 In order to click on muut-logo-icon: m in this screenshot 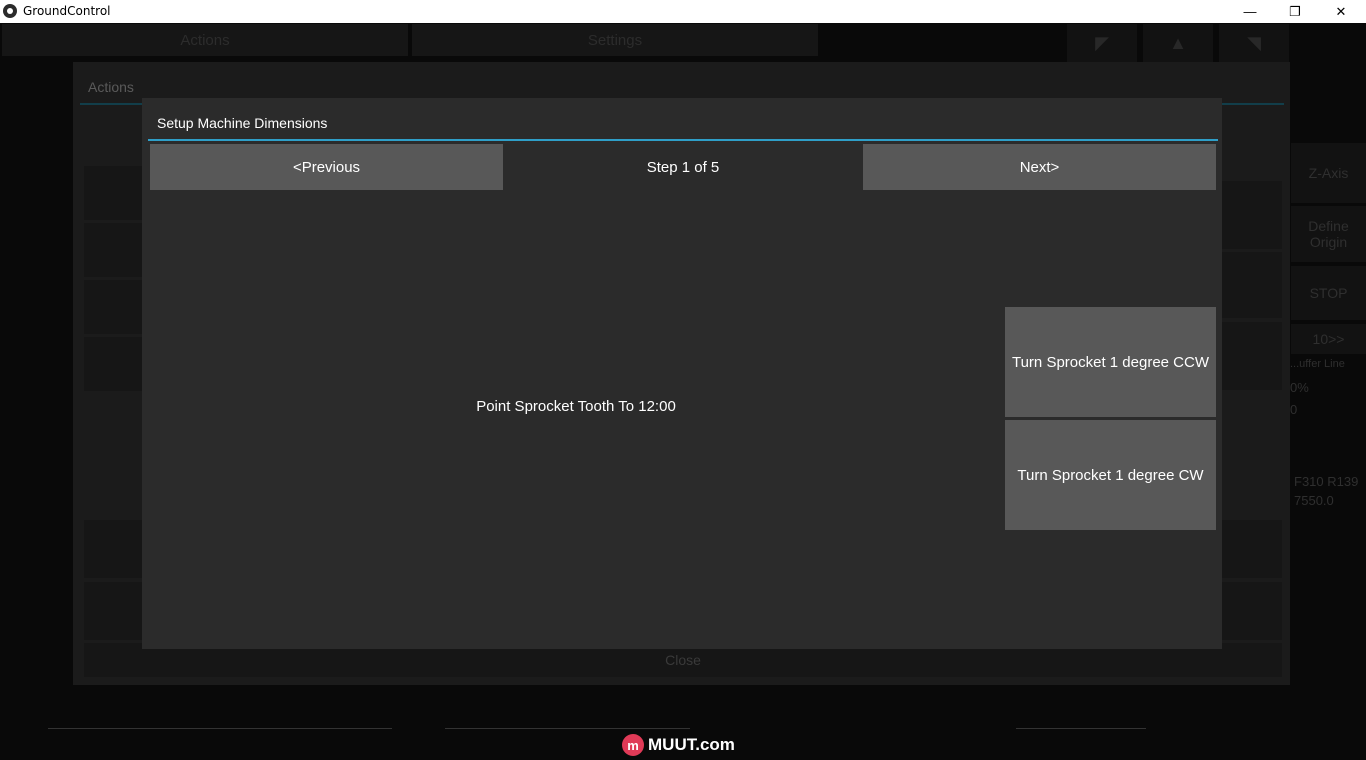, I will do `click(633, 745)`.